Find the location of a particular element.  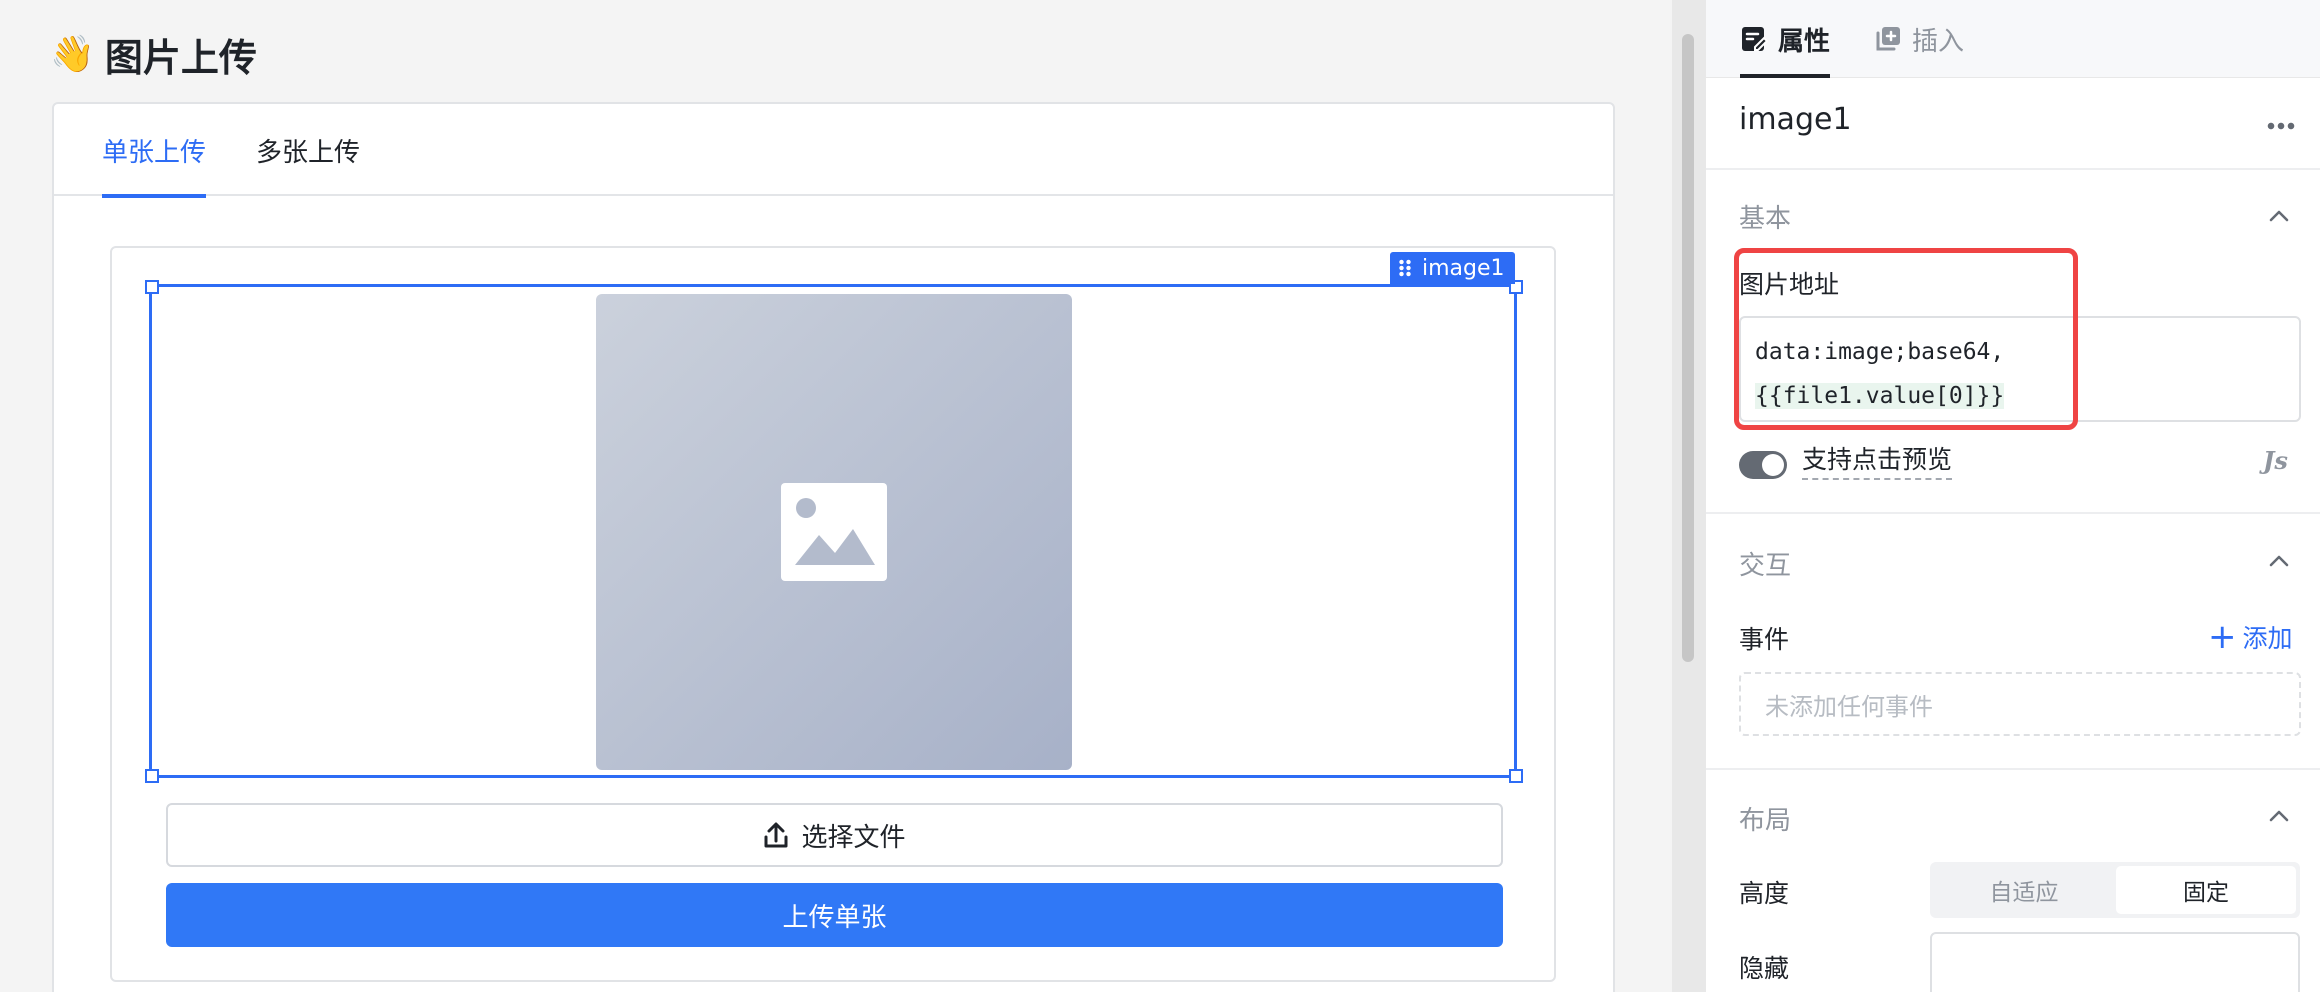

resize-handle-top-left is located at coordinates (152, 287).